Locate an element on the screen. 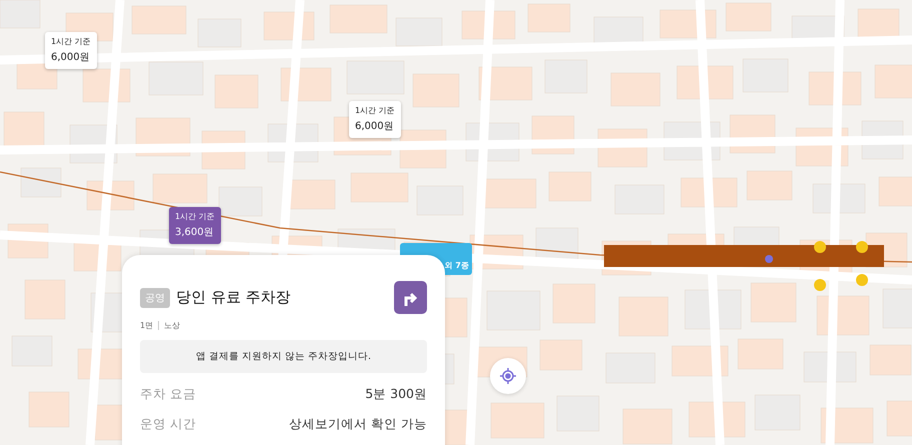  info-label: 주차 요금 is located at coordinates (168, 394).